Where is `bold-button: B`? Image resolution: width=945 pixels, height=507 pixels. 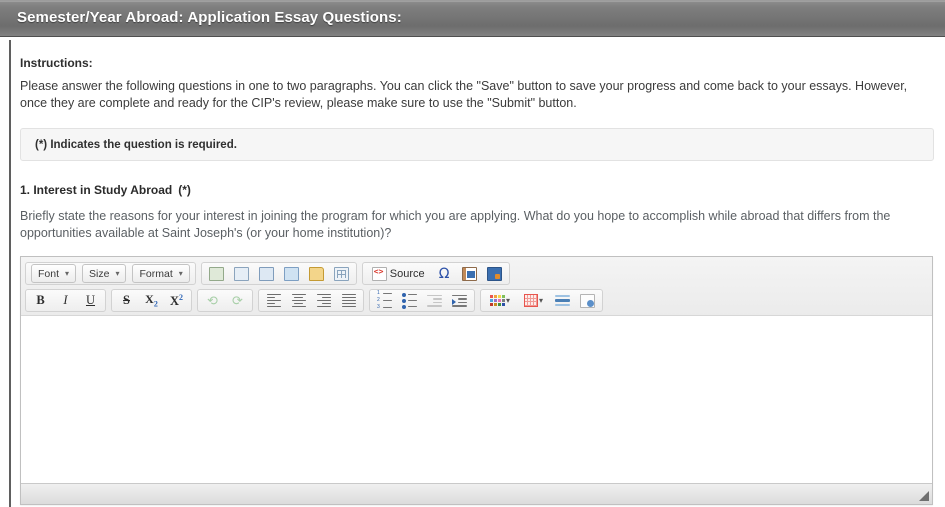 bold-button: B is located at coordinates (40, 300).